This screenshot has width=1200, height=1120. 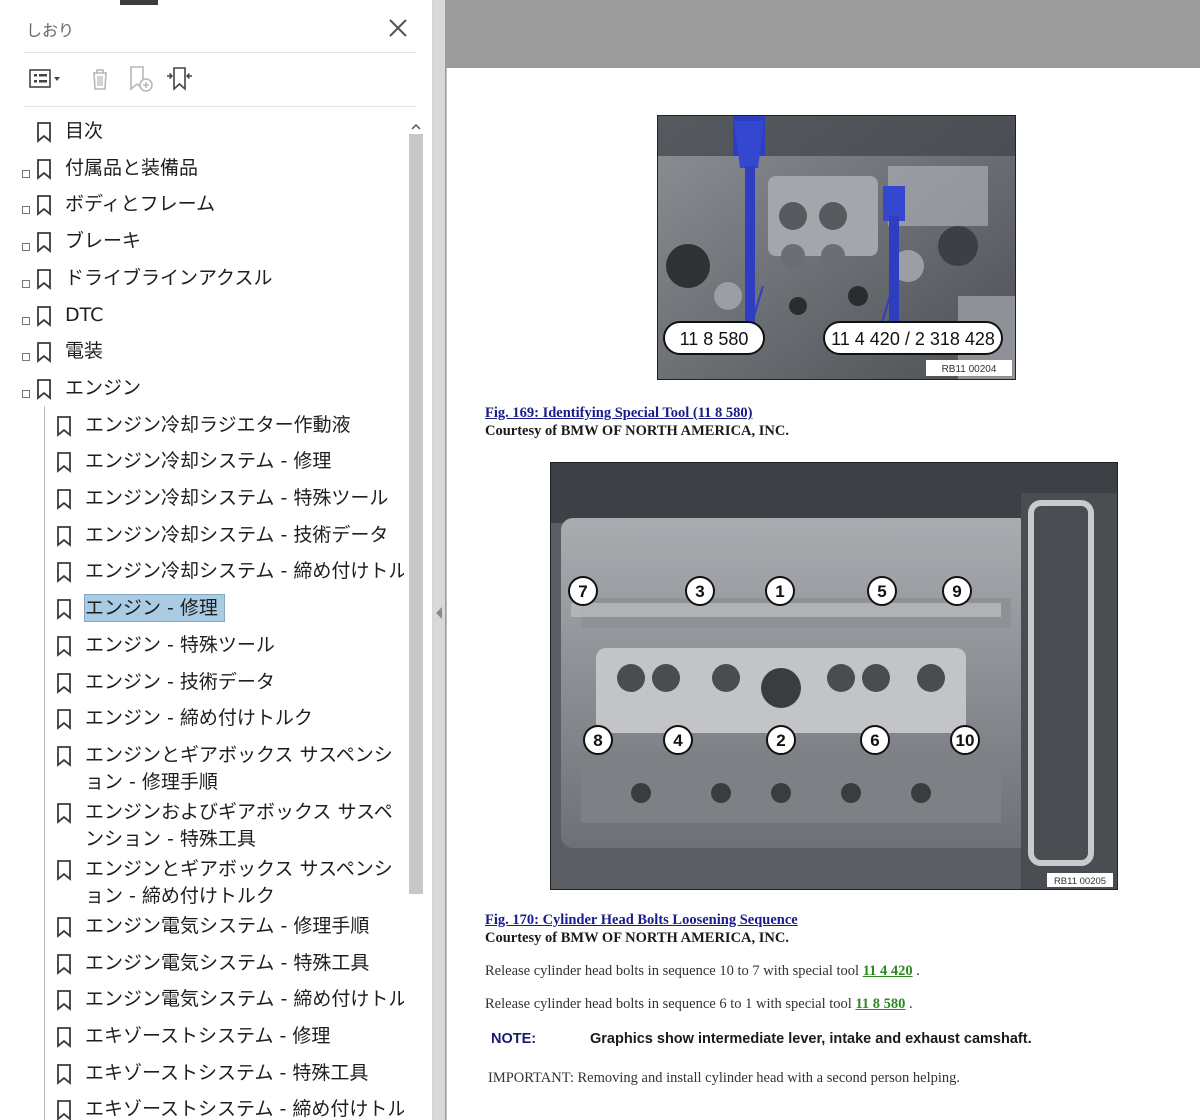 What do you see at coordinates (202, 132) in the screenshot?
I see `bookmark-item: 目次` at bounding box center [202, 132].